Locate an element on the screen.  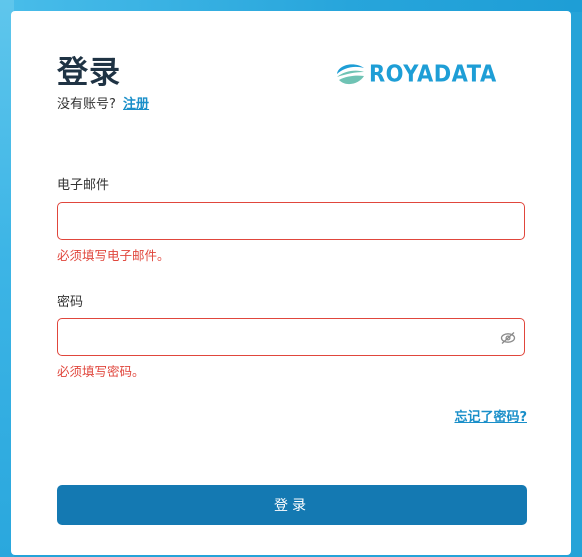
password-field is located at coordinates (291, 337).